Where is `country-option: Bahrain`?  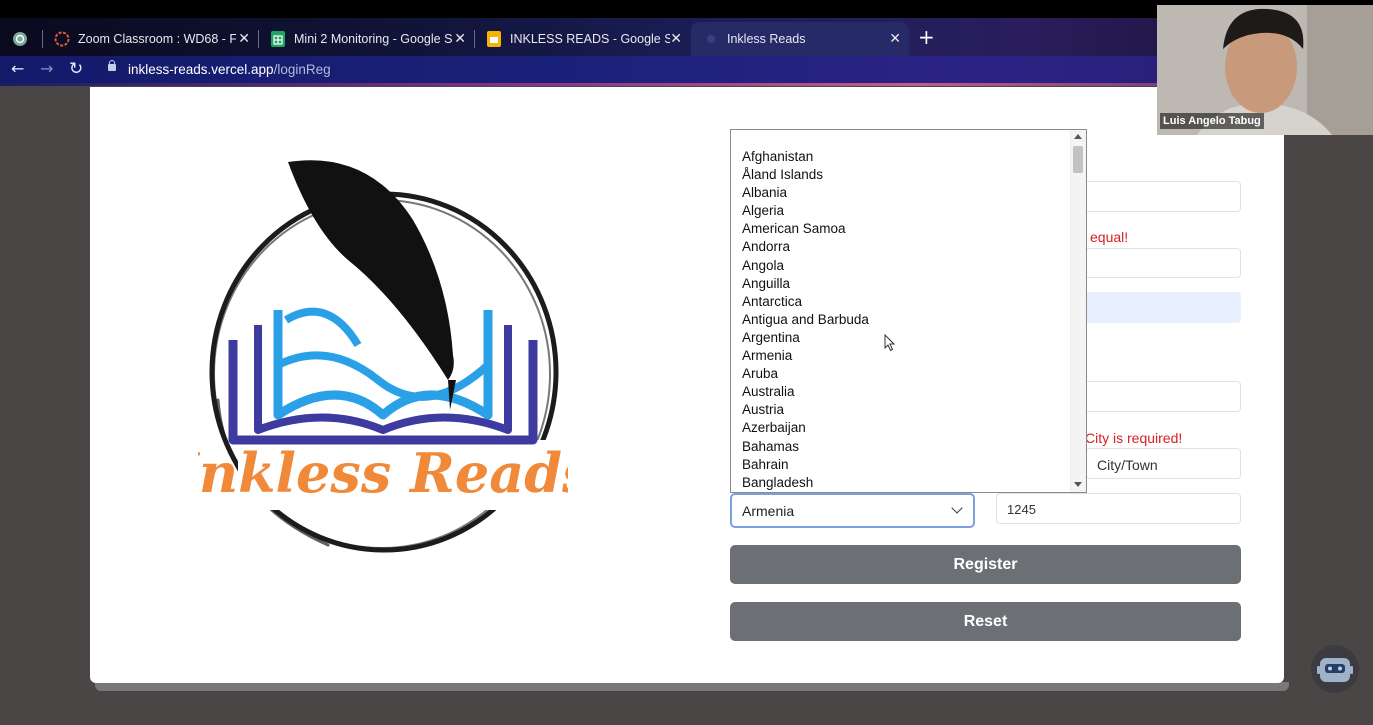
country-option: Bahrain is located at coordinates (805, 465).